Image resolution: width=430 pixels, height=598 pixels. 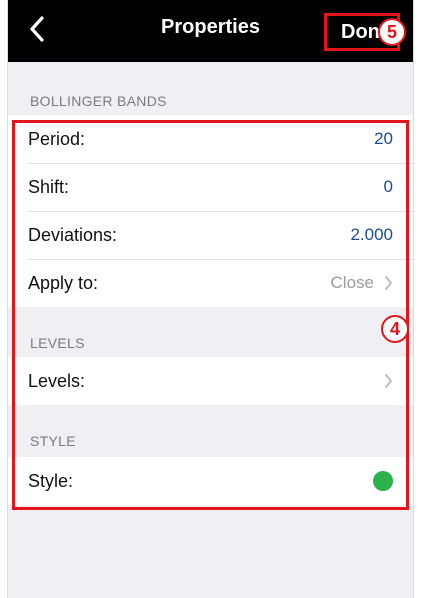 What do you see at coordinates (383, 481) in the screenshot?
I see `style-color-swatch` at bounding box center [383, 481].